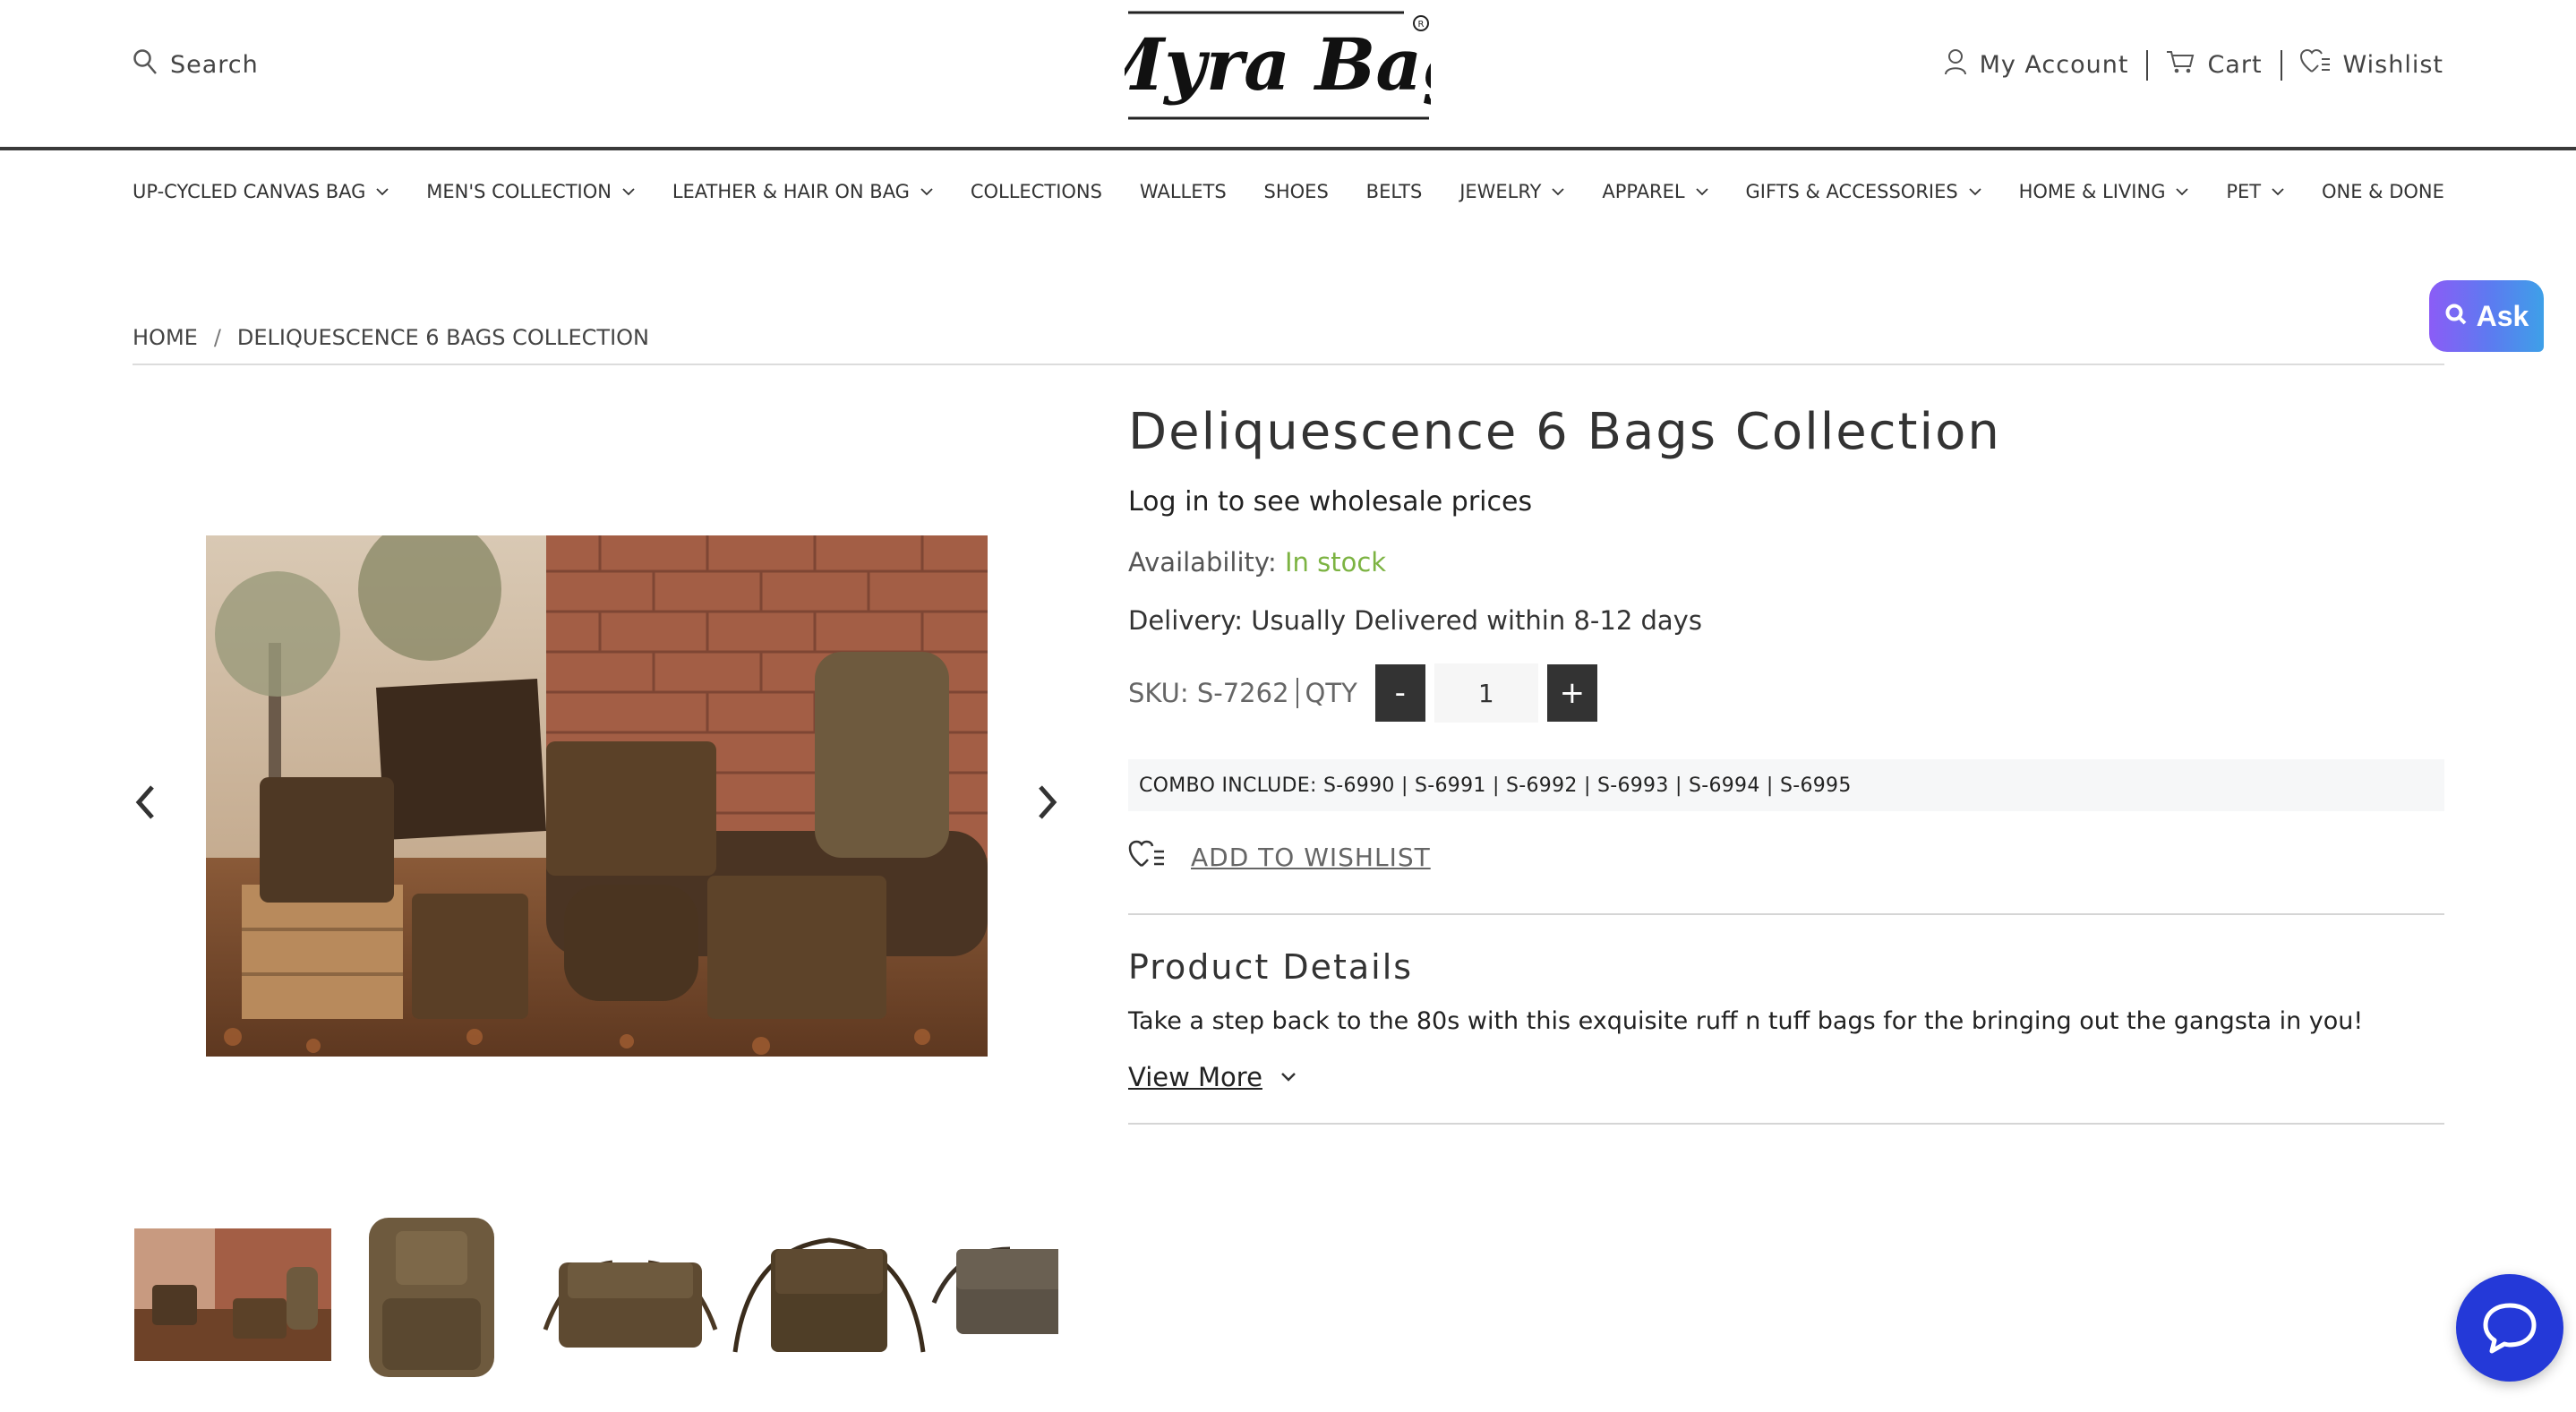 This screenshot has height=1412, width=2576. I want to click on nav-item-label: COLLECTIONS, so click(1036, 191).